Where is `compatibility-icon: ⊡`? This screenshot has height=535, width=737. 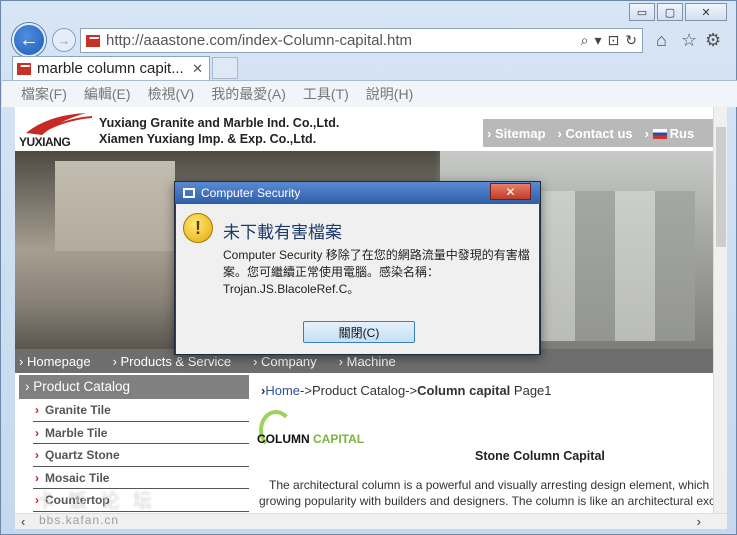
compatibility-icon: ⊡ is located at coordinates (614, 40).